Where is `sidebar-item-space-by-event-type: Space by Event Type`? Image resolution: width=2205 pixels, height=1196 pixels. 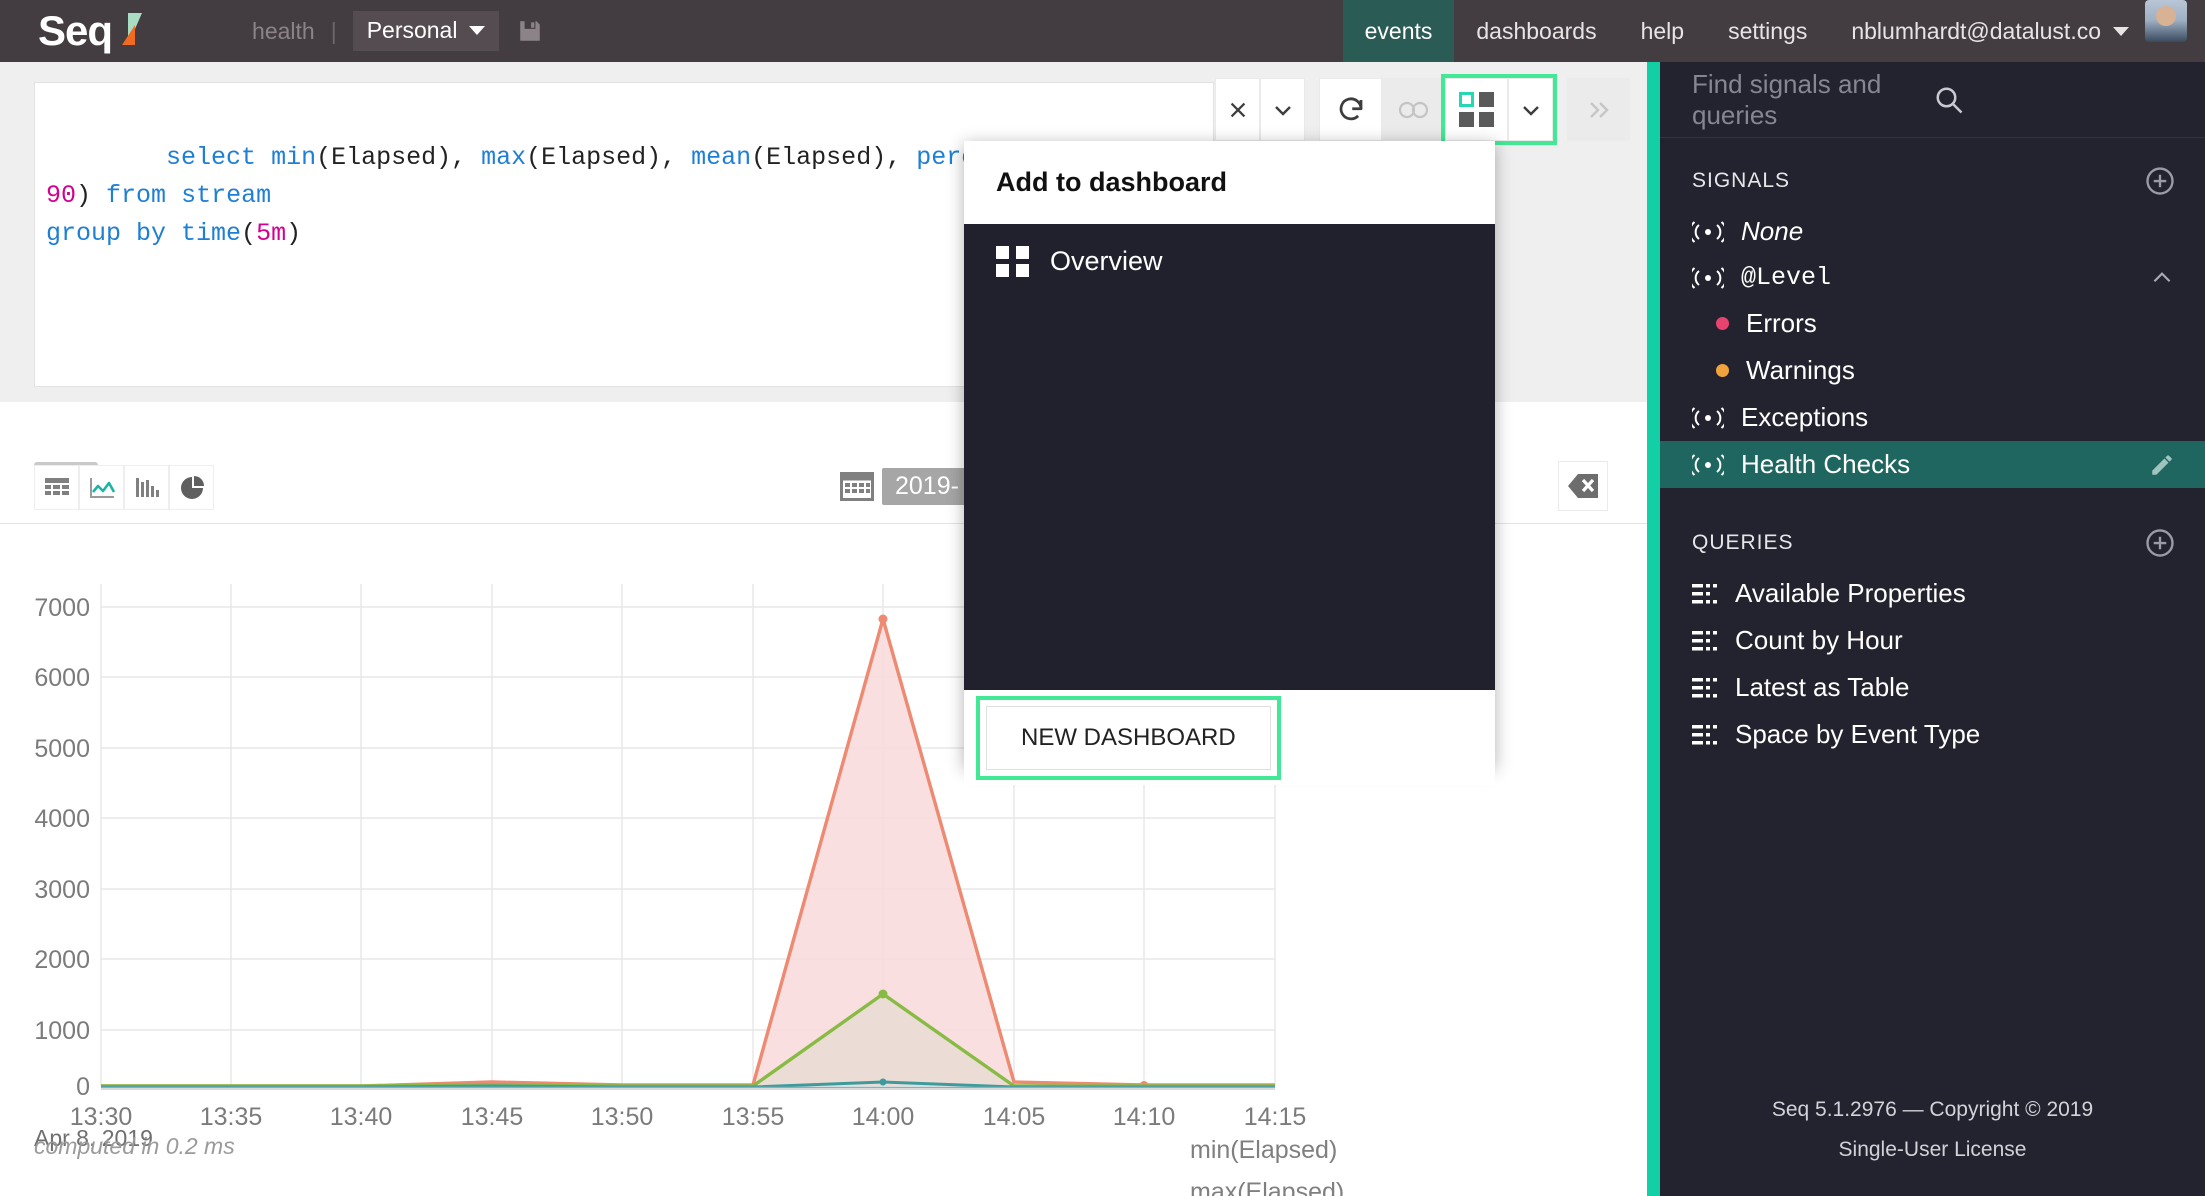 sidebar-item-space-by-event-type: Space by Event Type is located at coordinates (1932, 734).